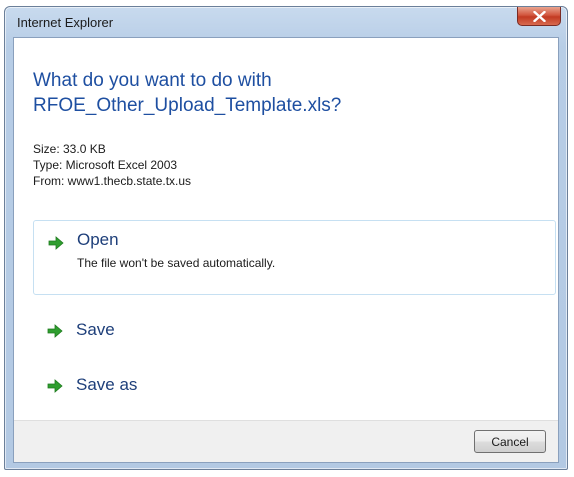 This screenshot has width=574, height=477. What do you see at coordinates (286, 22) in the screenshot?
I see `title-bar: Internet Explorer` at bounding box center [286, 22].